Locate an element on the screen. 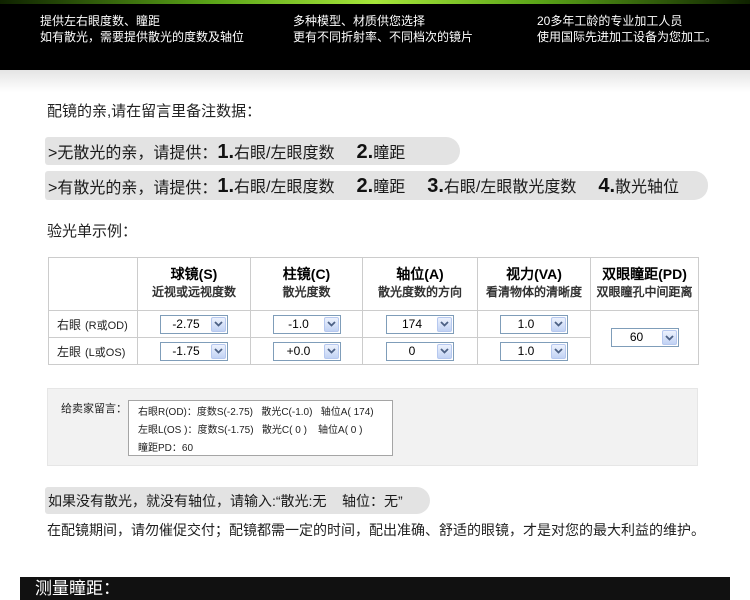 The width and height of the screenshot is (750, 600). no-astigmatism-requirements: >无散光的亲，请提供： 1. 右眼/左眼度数 2. 瞳距 is located at coordinates (252, 151).